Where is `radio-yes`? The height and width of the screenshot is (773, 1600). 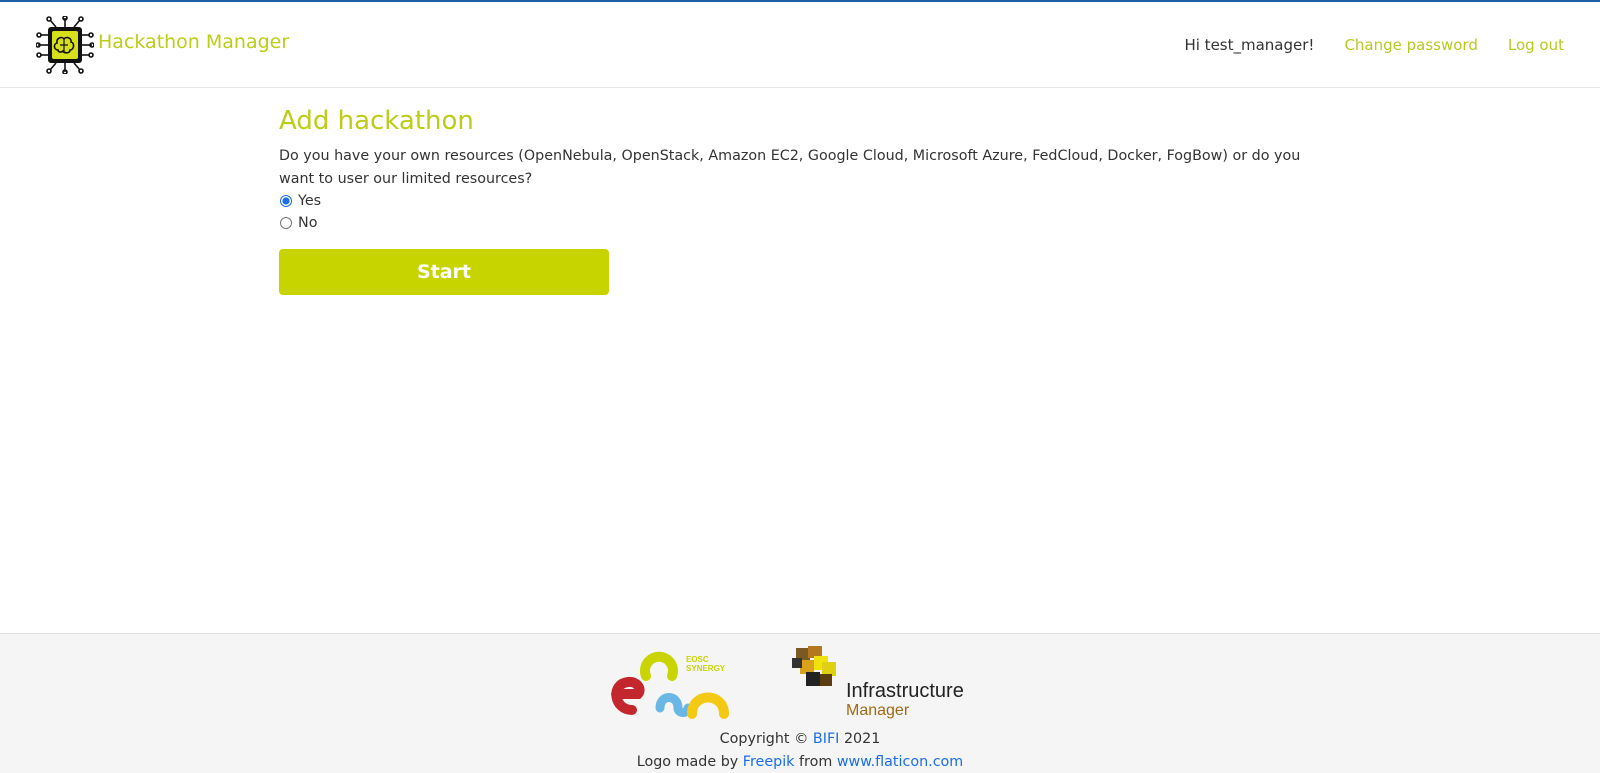 radio-yes is located at coordinates (286, 201).